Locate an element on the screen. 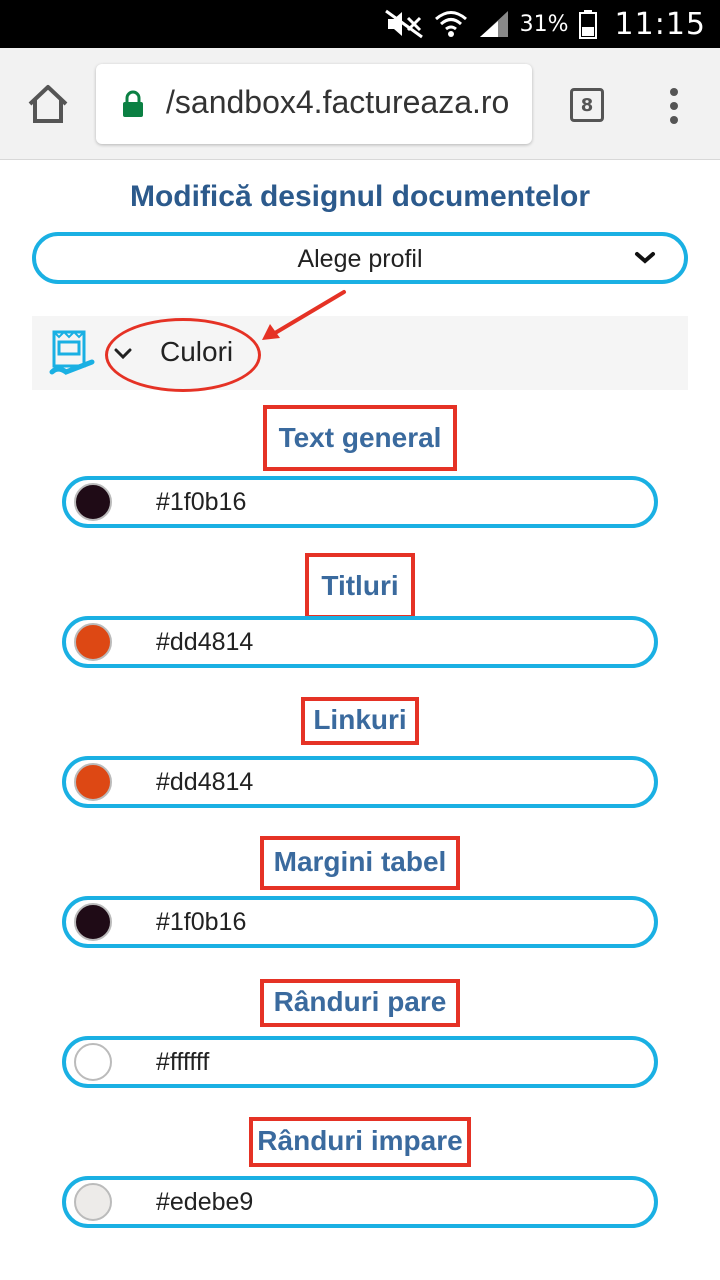 This screenshot has width=720, height=1280. color-label-randuri-impare: Rânduri impare is located at coordinates (360, 1142).